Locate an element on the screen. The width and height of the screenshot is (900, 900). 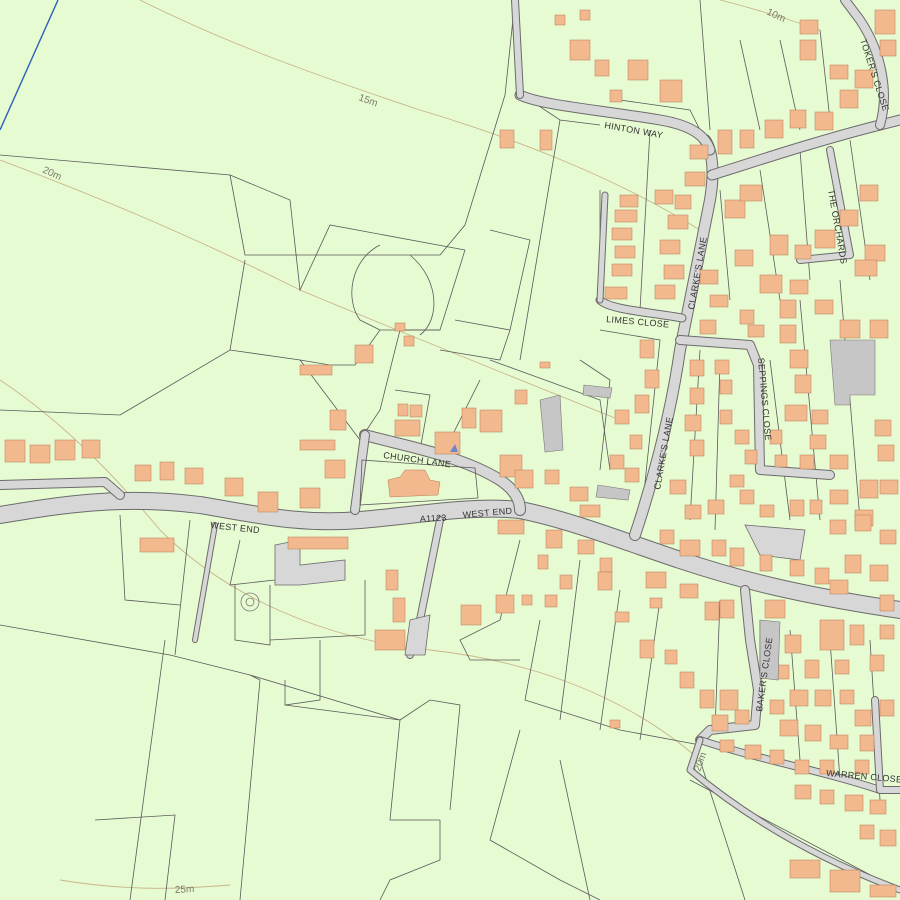
contour-label-10m: 10m is located at coordinates (776, 16).